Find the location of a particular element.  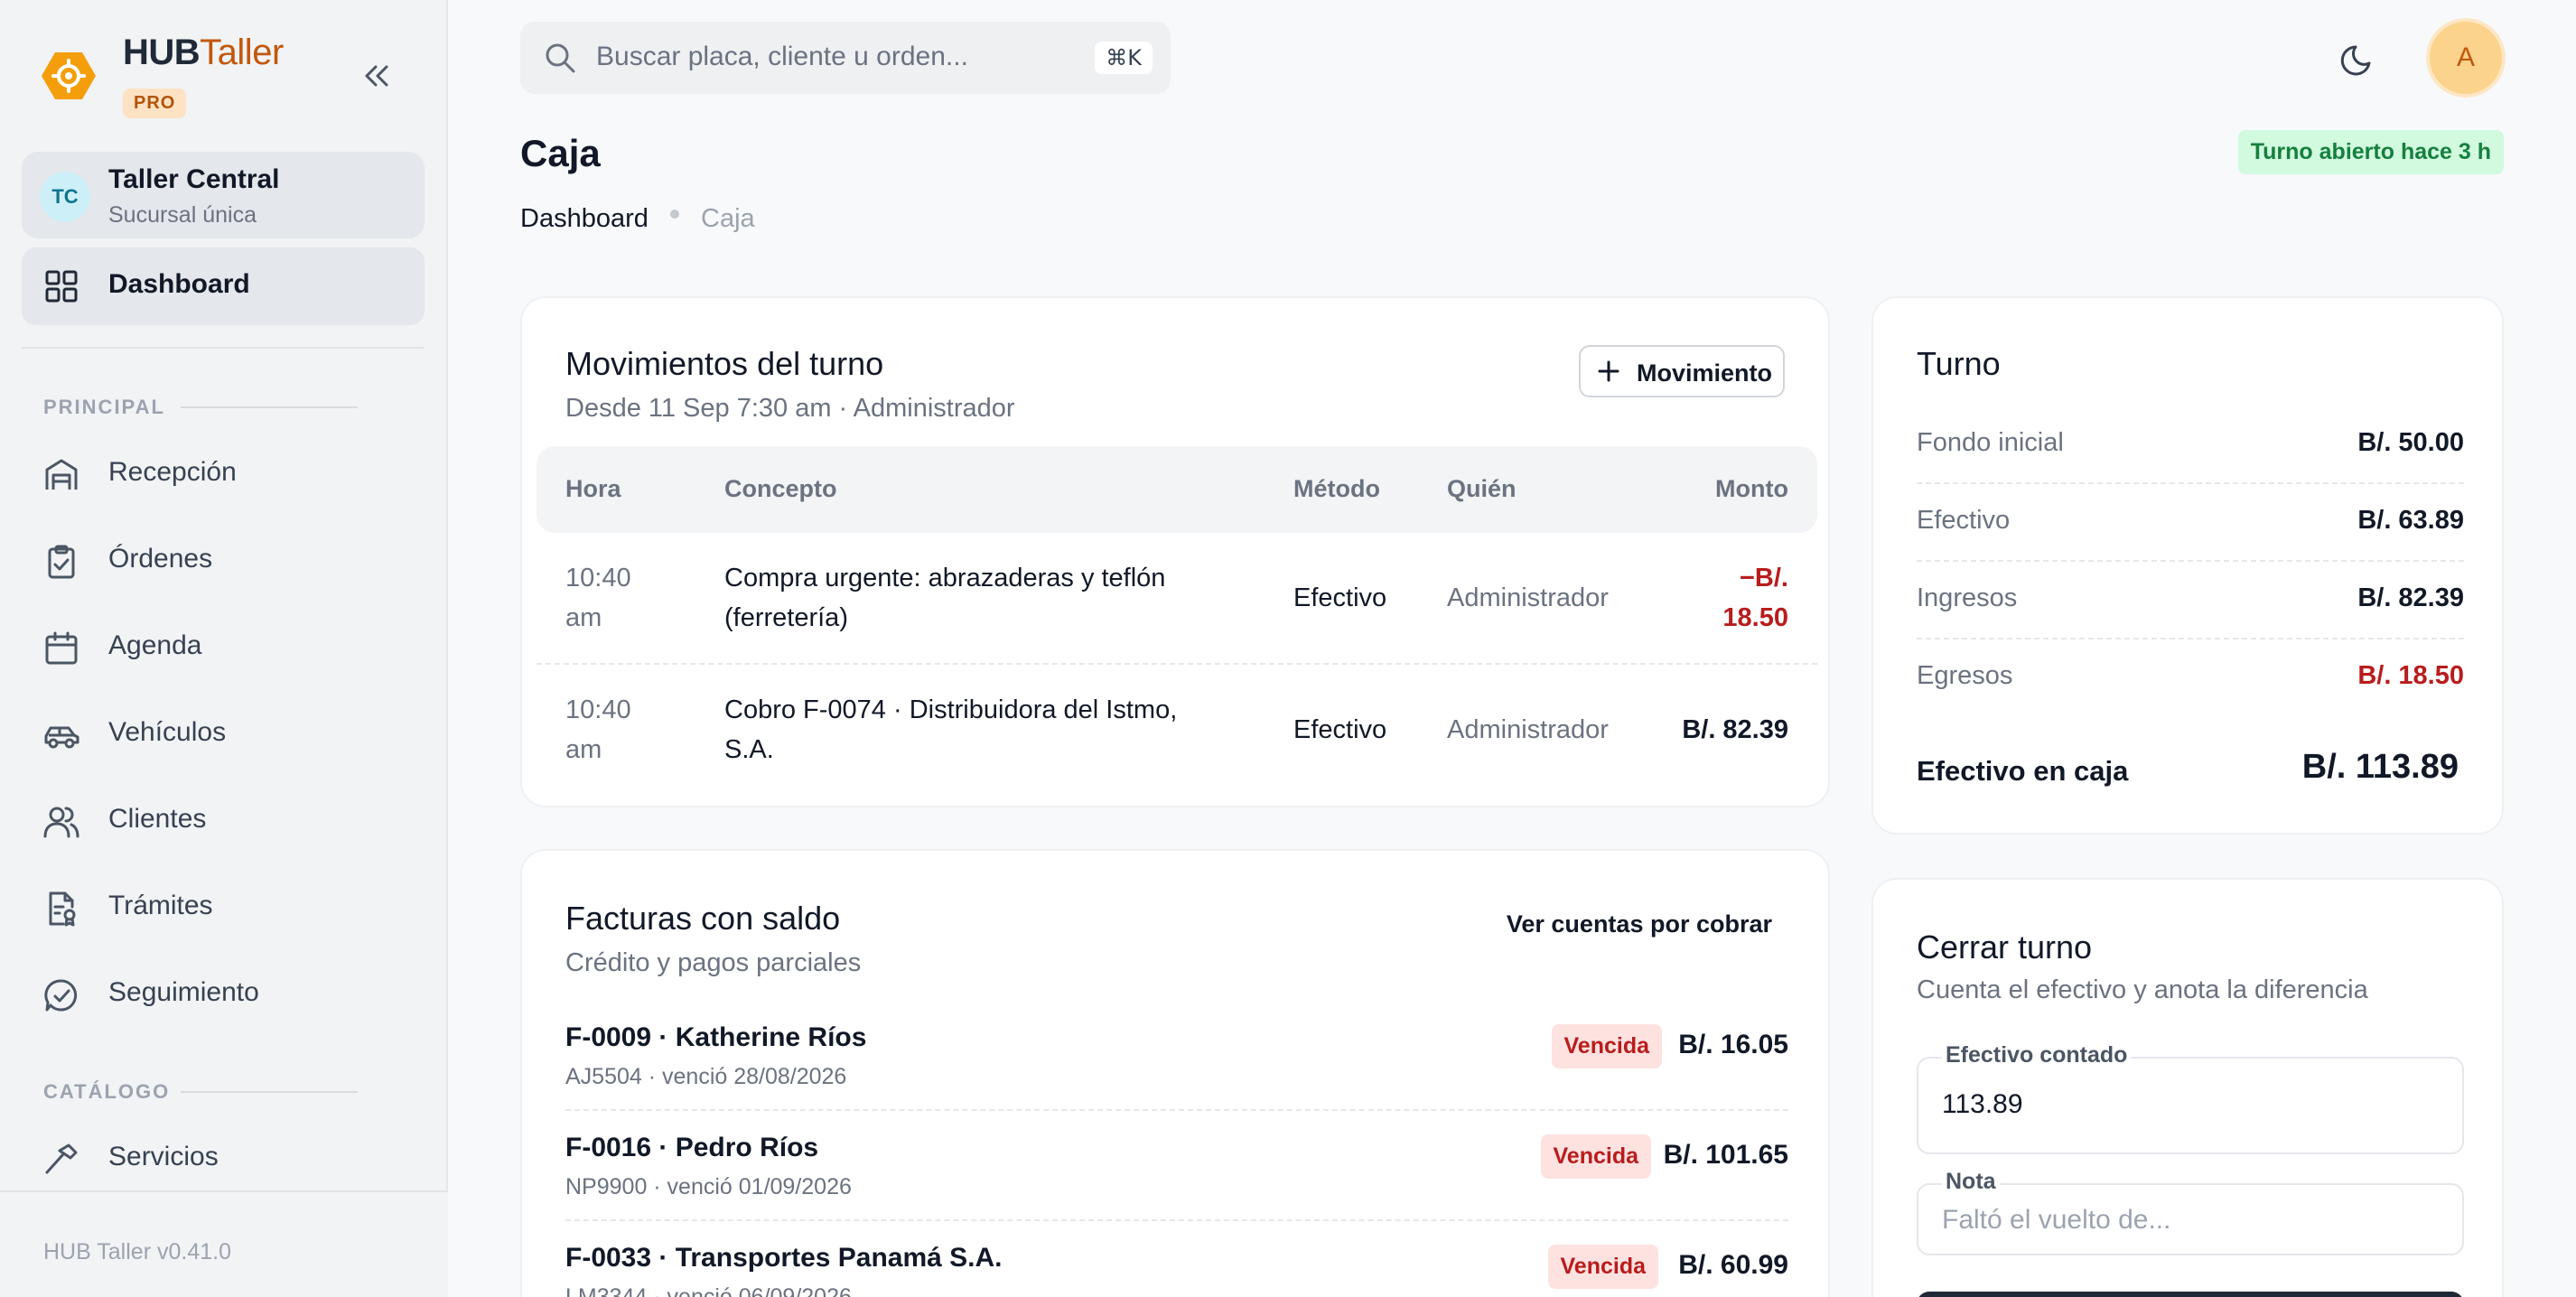

logo-icon is located at coordinates (69, 75).